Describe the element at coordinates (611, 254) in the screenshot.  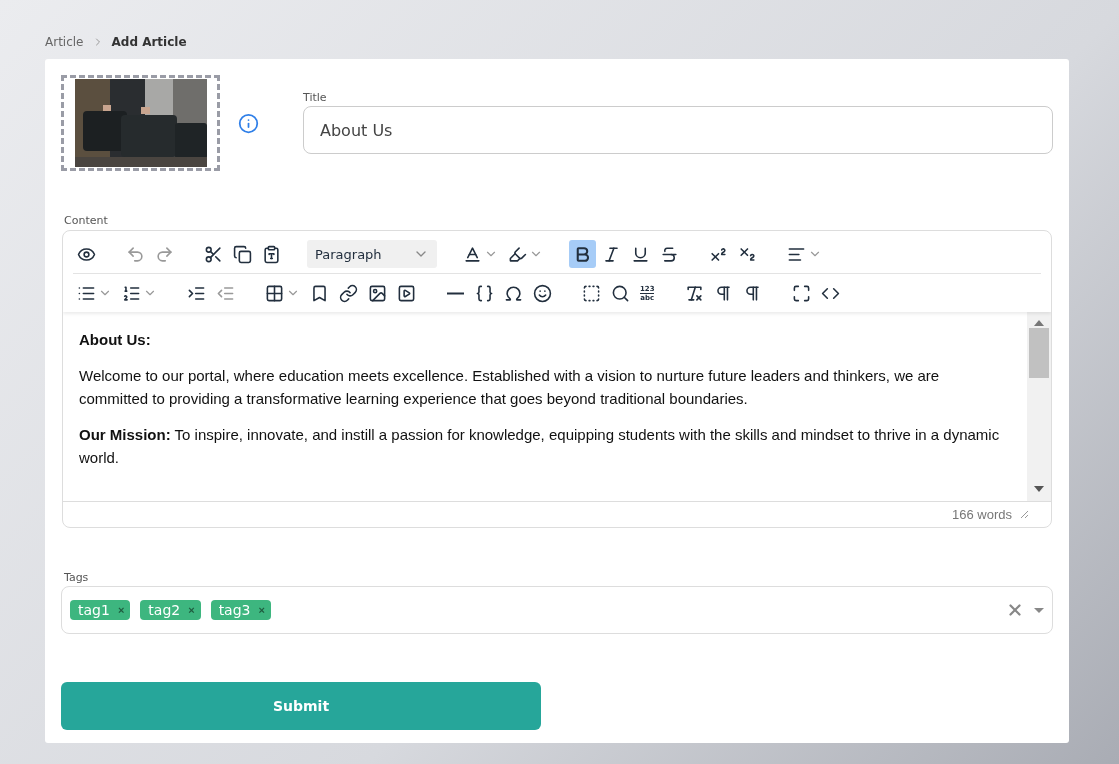
I see `italic-icon` at that location.